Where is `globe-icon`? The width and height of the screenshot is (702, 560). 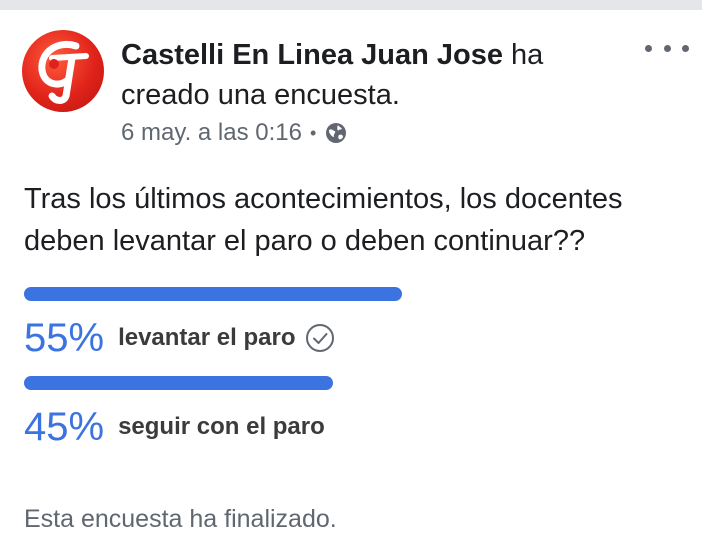 globe-icon is located at coordinates (336, 133).